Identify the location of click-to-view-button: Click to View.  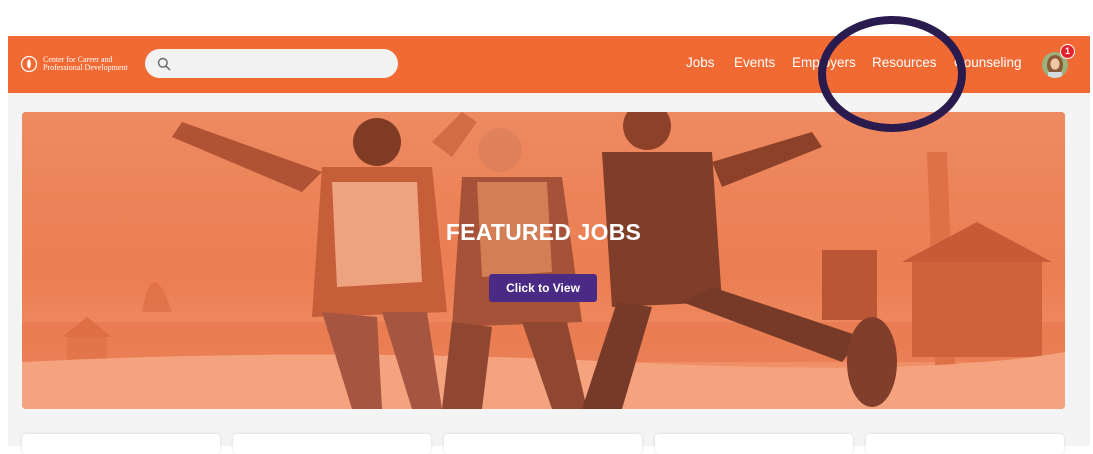
(543, 288).